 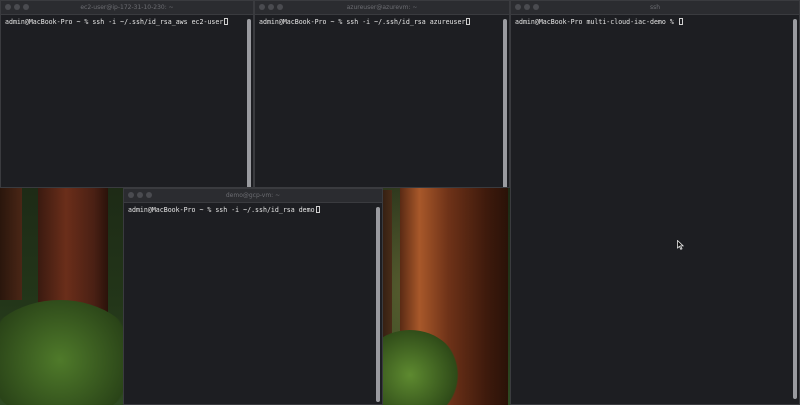 I want to click on terminal-titlebar: ec2-user@ip-172-31-10-230: ~, so click(x=127, y=8).